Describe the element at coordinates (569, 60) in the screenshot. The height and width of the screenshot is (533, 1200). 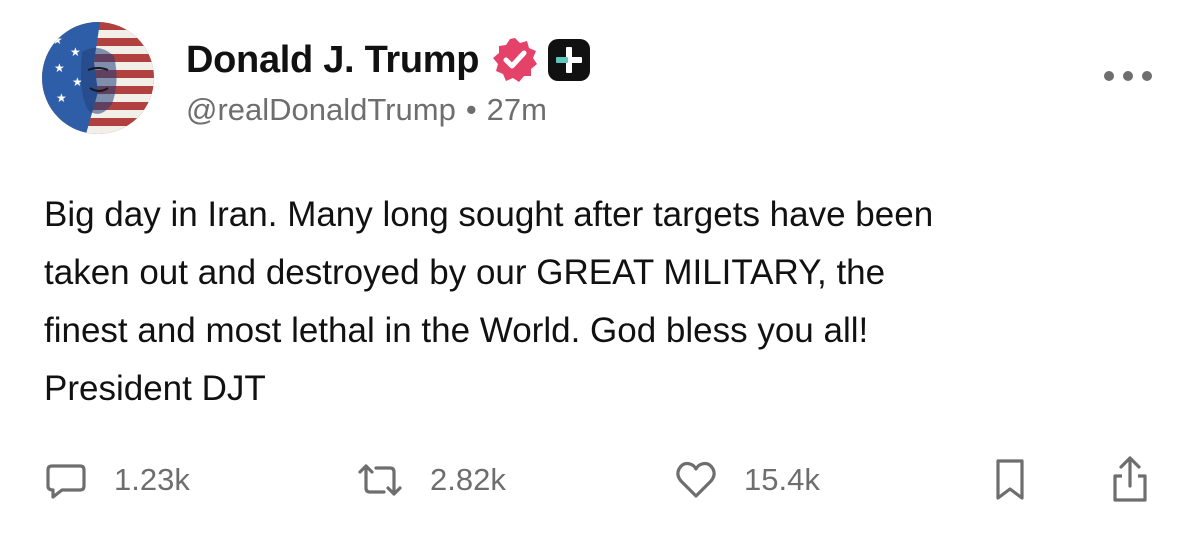
I see `plus-badge-icon` at that location.